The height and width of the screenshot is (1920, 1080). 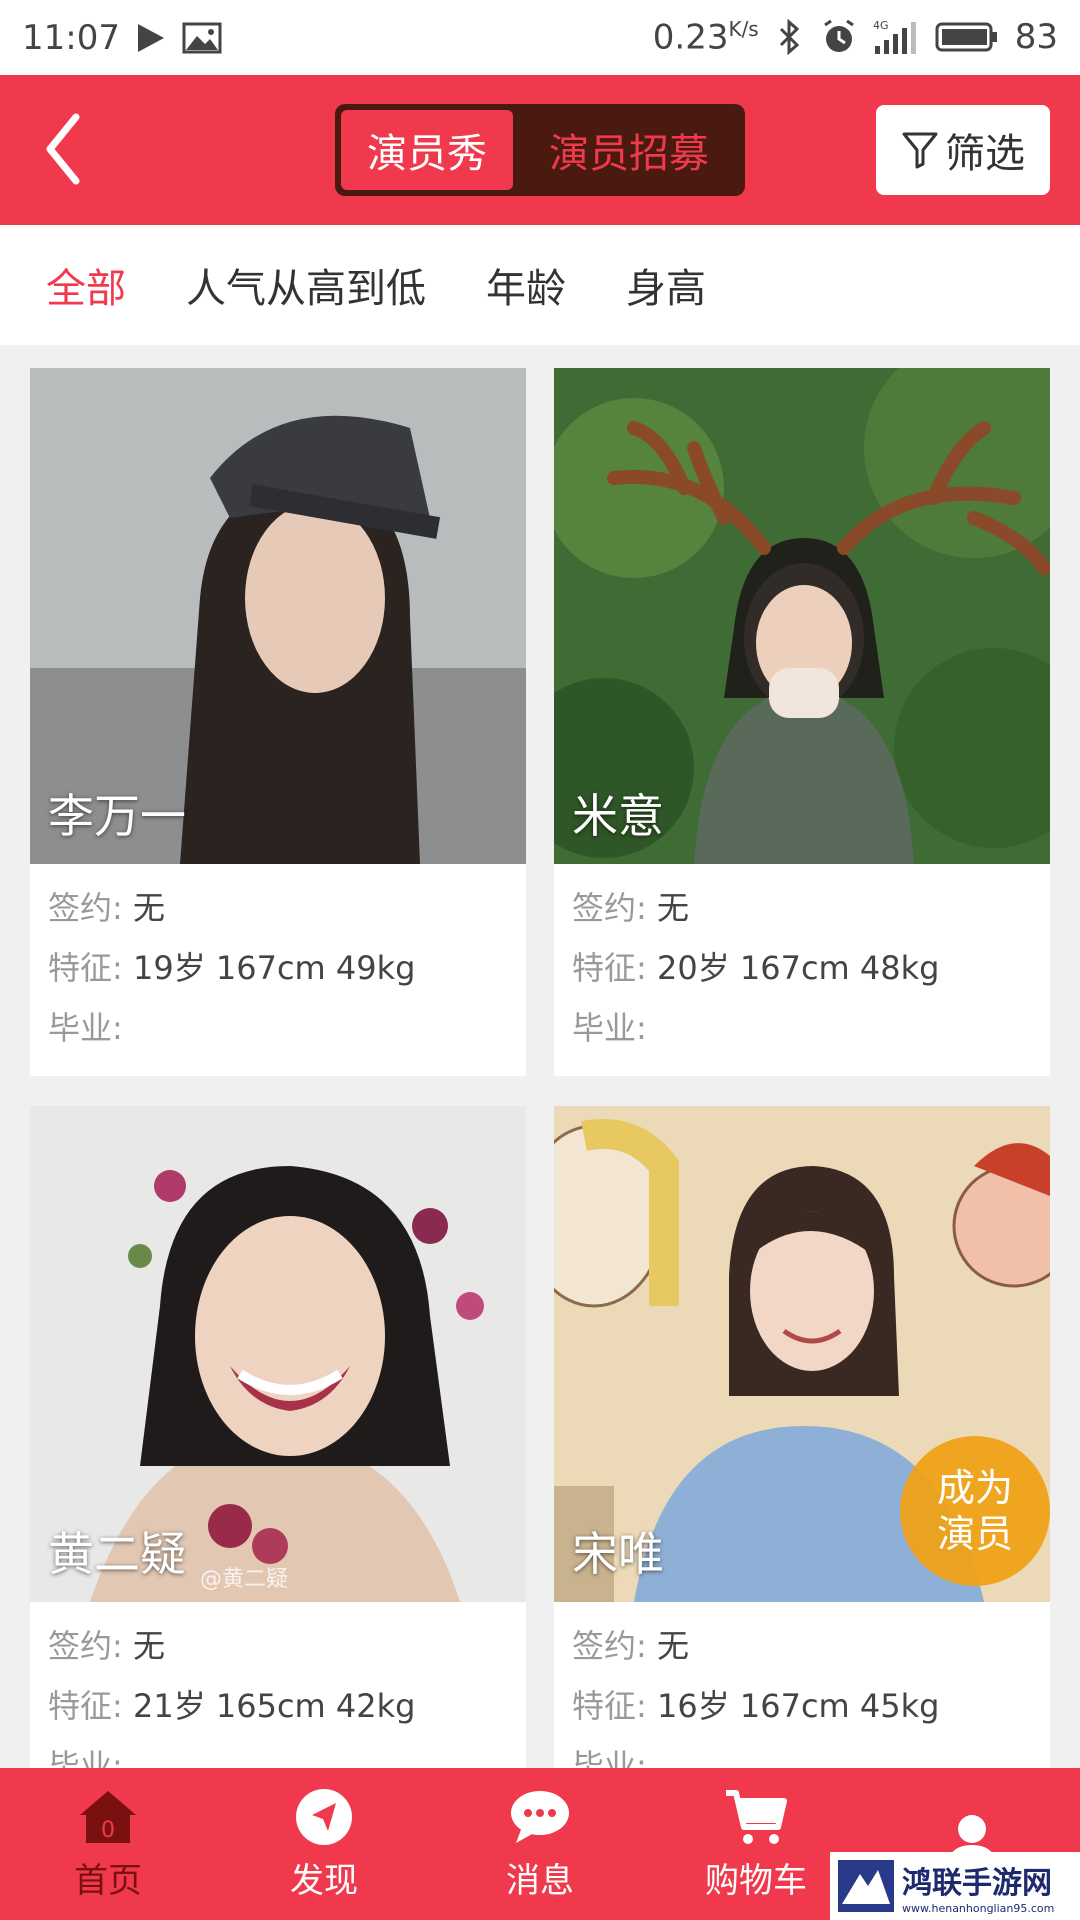 I want to click on bluetooth-icon, so click(x=790, y=37).